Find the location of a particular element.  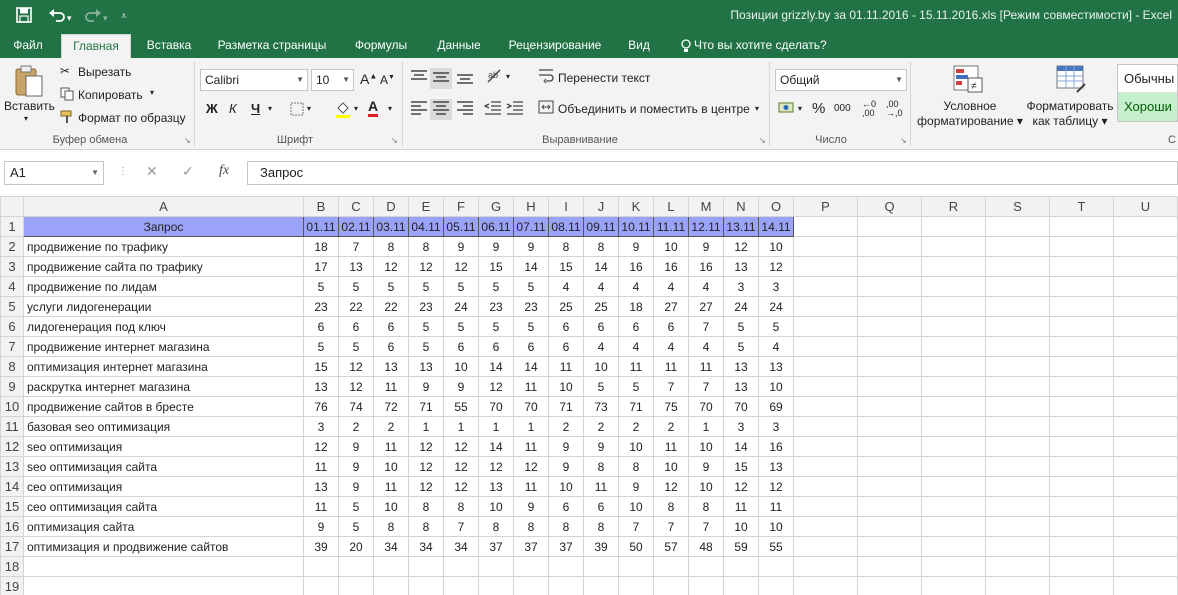

customize-icon: ⩡ is located at coordinates (124, 17).